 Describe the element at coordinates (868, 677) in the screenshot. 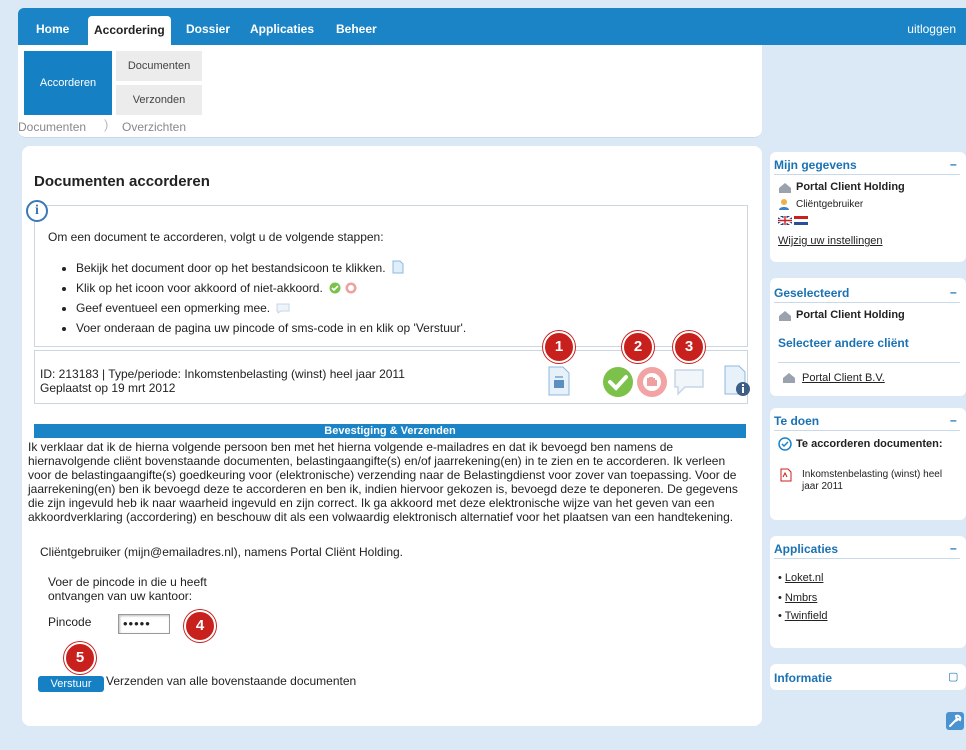

I see `panel-informatie: Informatie ▢` at that location.